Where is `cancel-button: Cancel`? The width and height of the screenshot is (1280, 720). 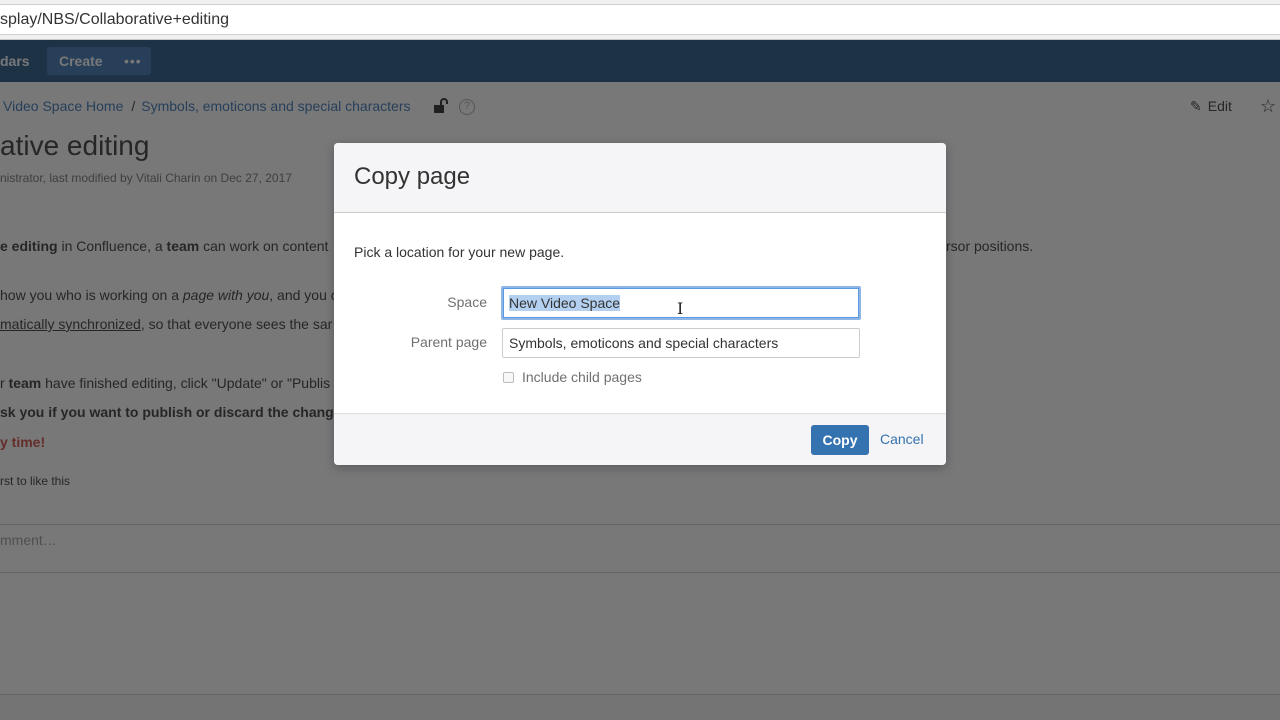
cancel-button: Cancel is located at coordinates (902, 439).